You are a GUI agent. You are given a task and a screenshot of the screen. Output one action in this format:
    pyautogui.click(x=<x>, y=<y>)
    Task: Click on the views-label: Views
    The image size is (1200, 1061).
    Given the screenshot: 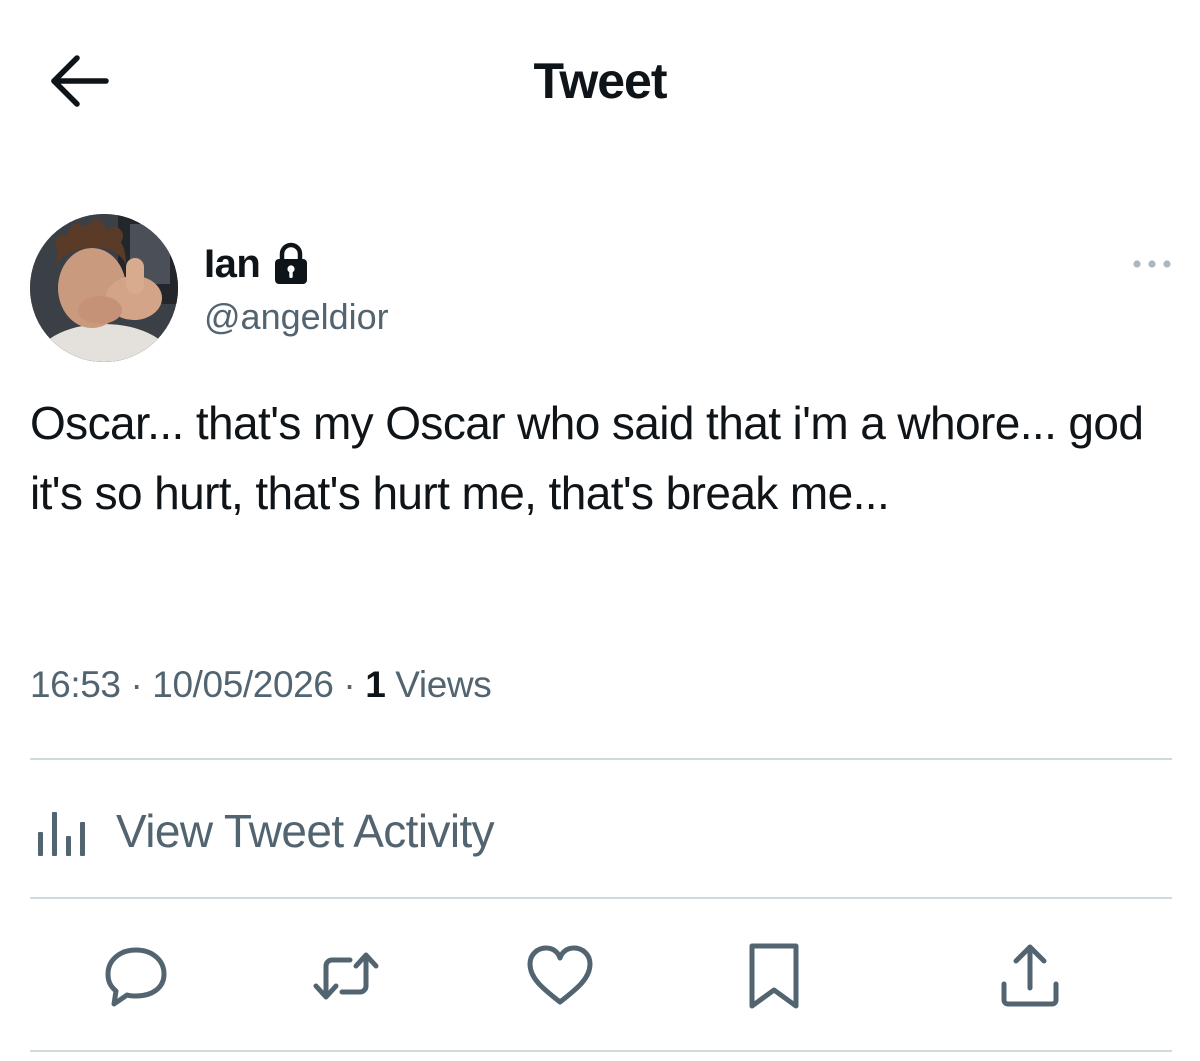 What is the action you would take?
    pyautogui.click(x=443, y=684)
    